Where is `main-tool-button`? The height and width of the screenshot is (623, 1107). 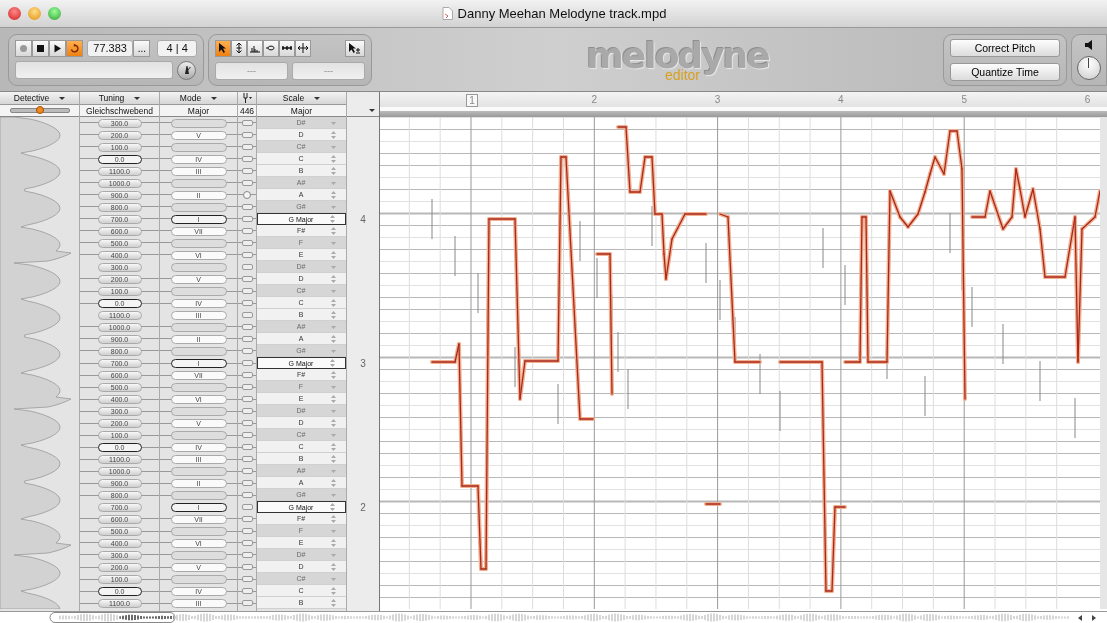 main-tool-button is located at coordinates (223, 48).